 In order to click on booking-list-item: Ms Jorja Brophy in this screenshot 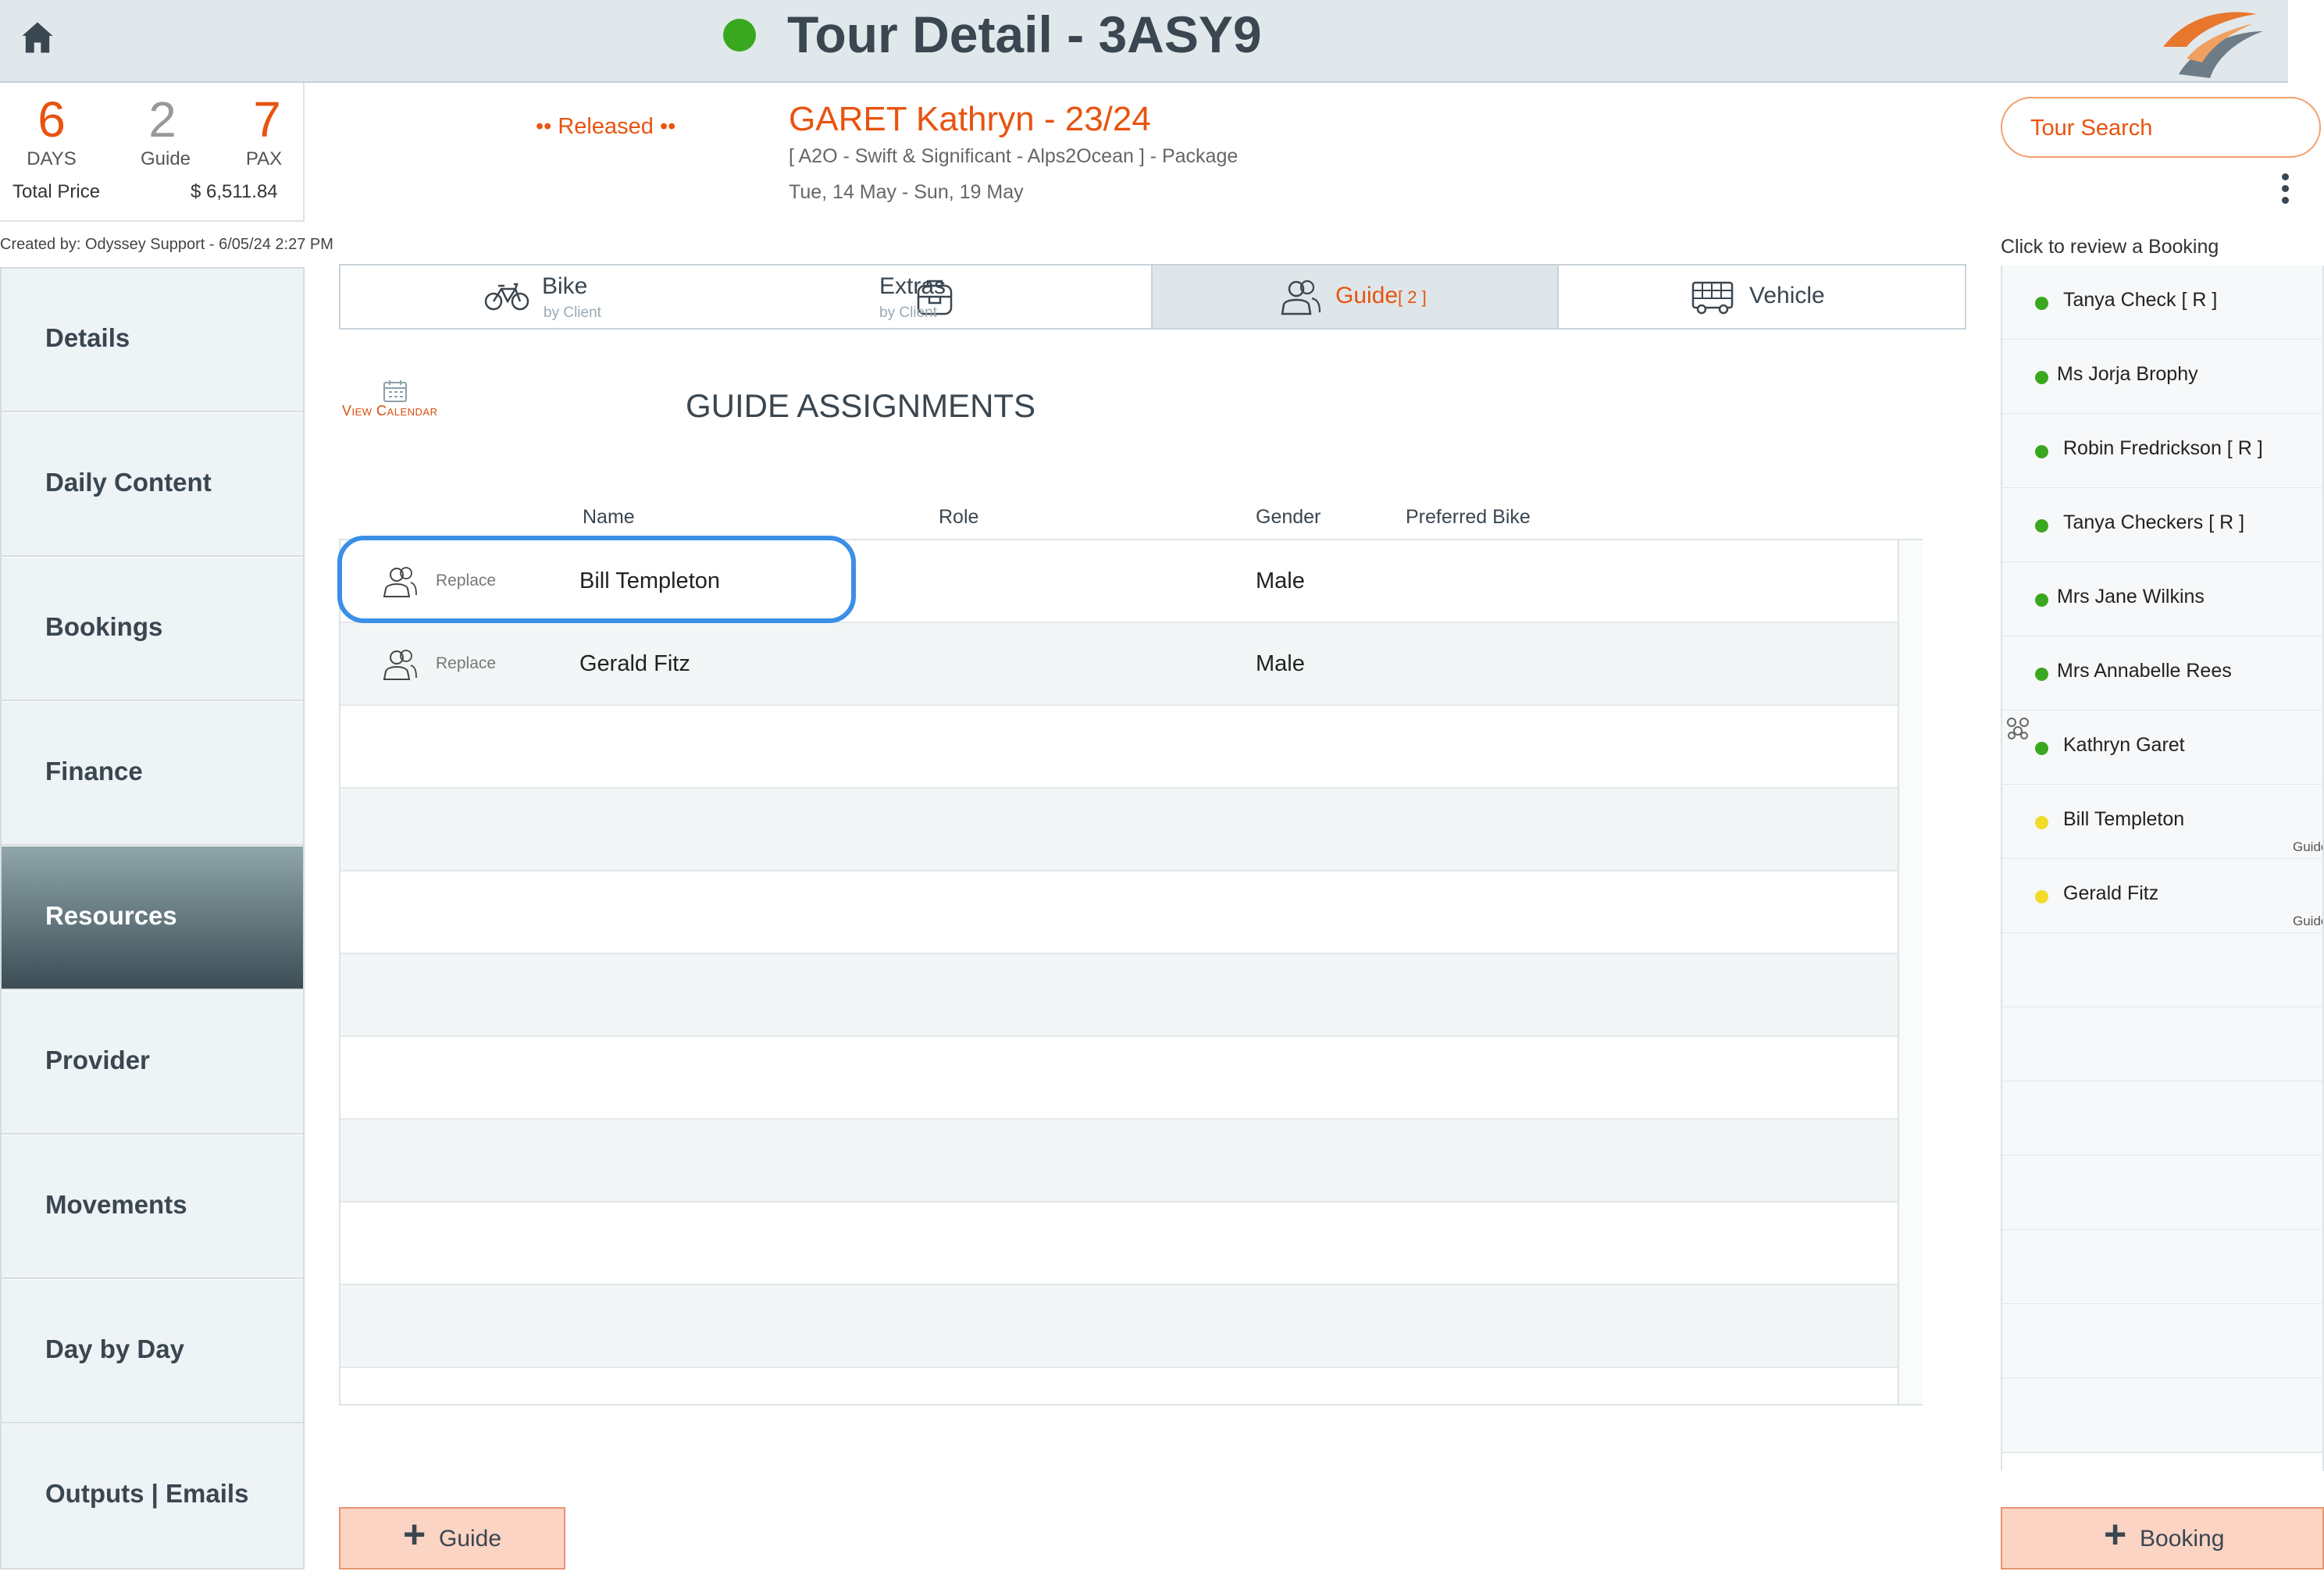, I will do `click(2162, 377)`.